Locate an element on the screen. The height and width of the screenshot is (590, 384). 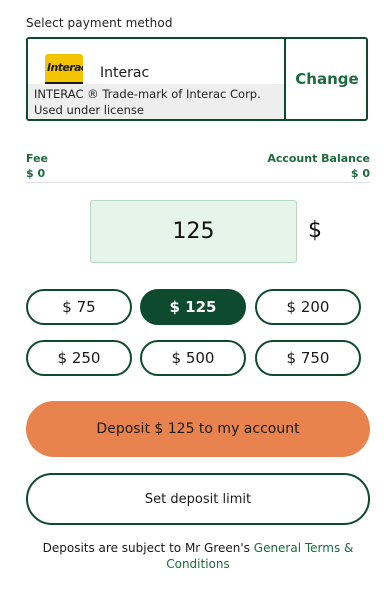
fee-balance-row: Fee $ 0 Account Balance $ 0 is located at coordinates (198, 167).